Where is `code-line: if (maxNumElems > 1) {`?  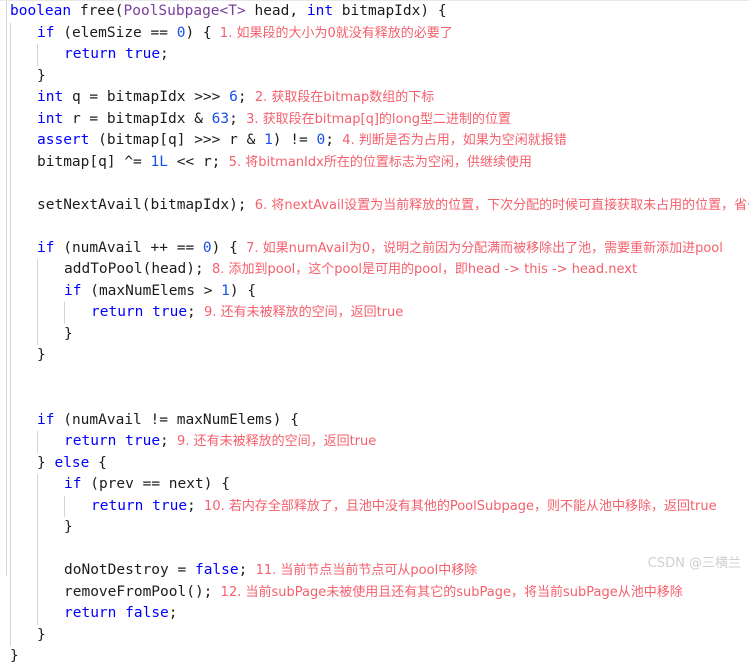 code-line: if (maxNumElems > 1) { is located at coordinates (374, 291).